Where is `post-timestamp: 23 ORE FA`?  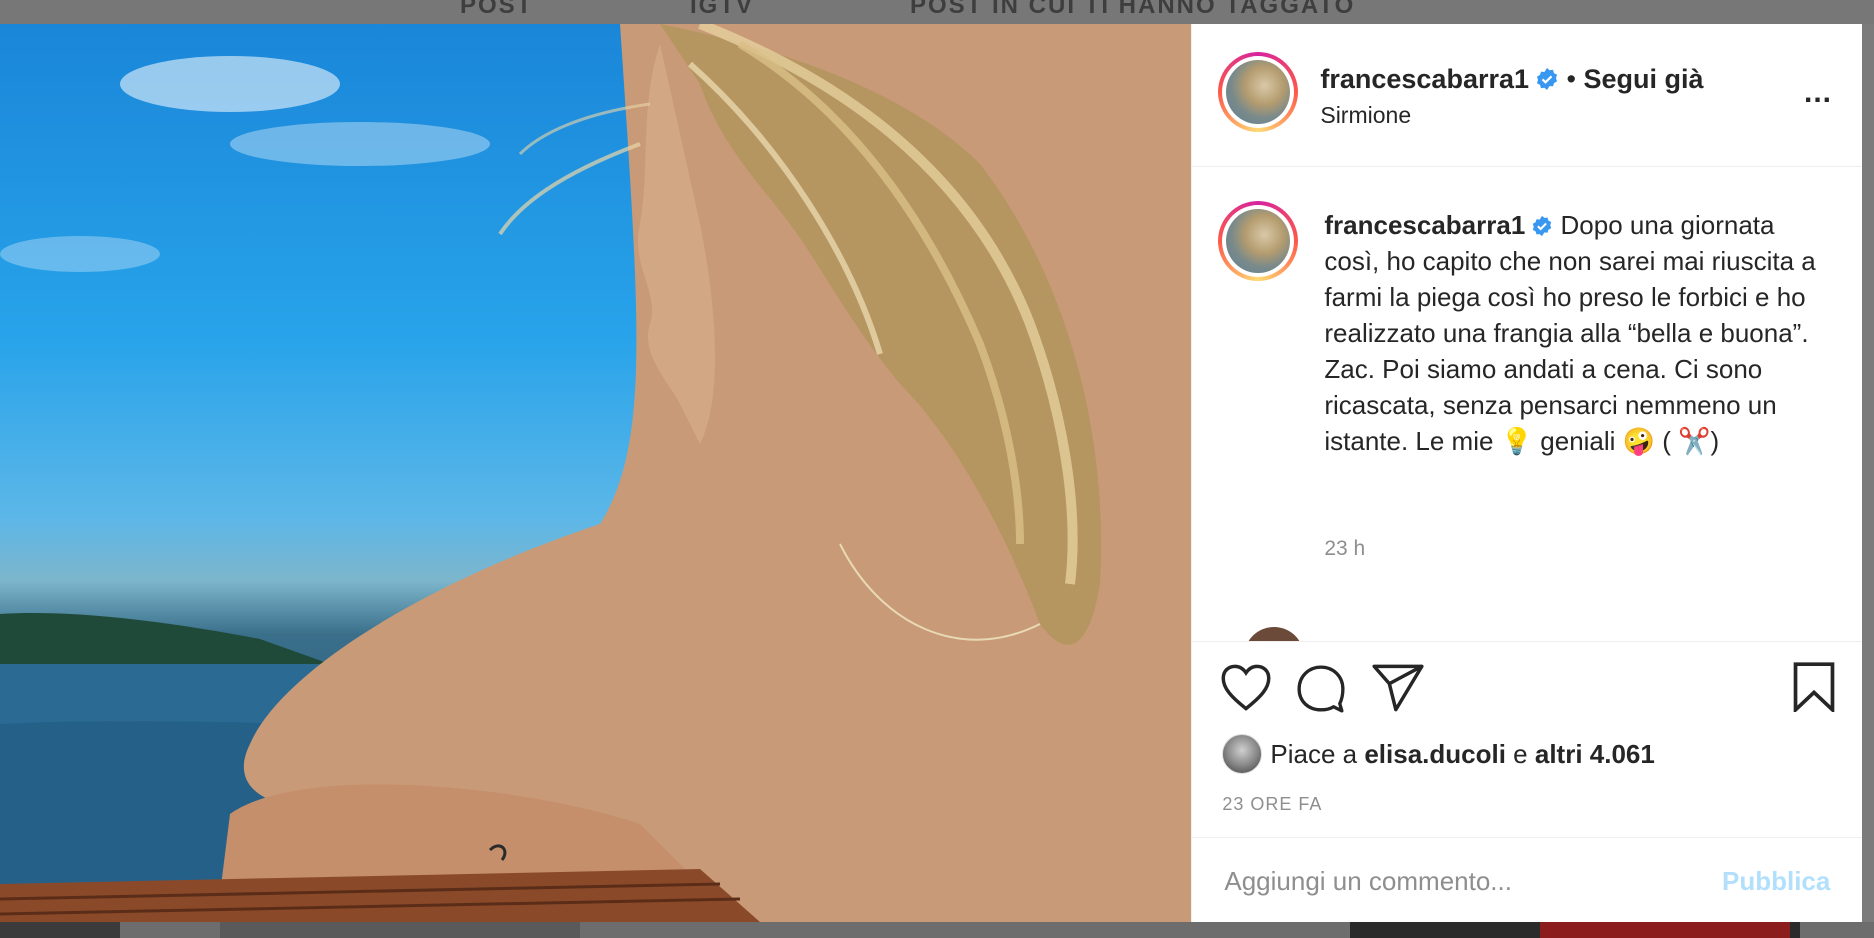 post-timestamp: 23 ORE FA is located at coordinates (1272, 804).